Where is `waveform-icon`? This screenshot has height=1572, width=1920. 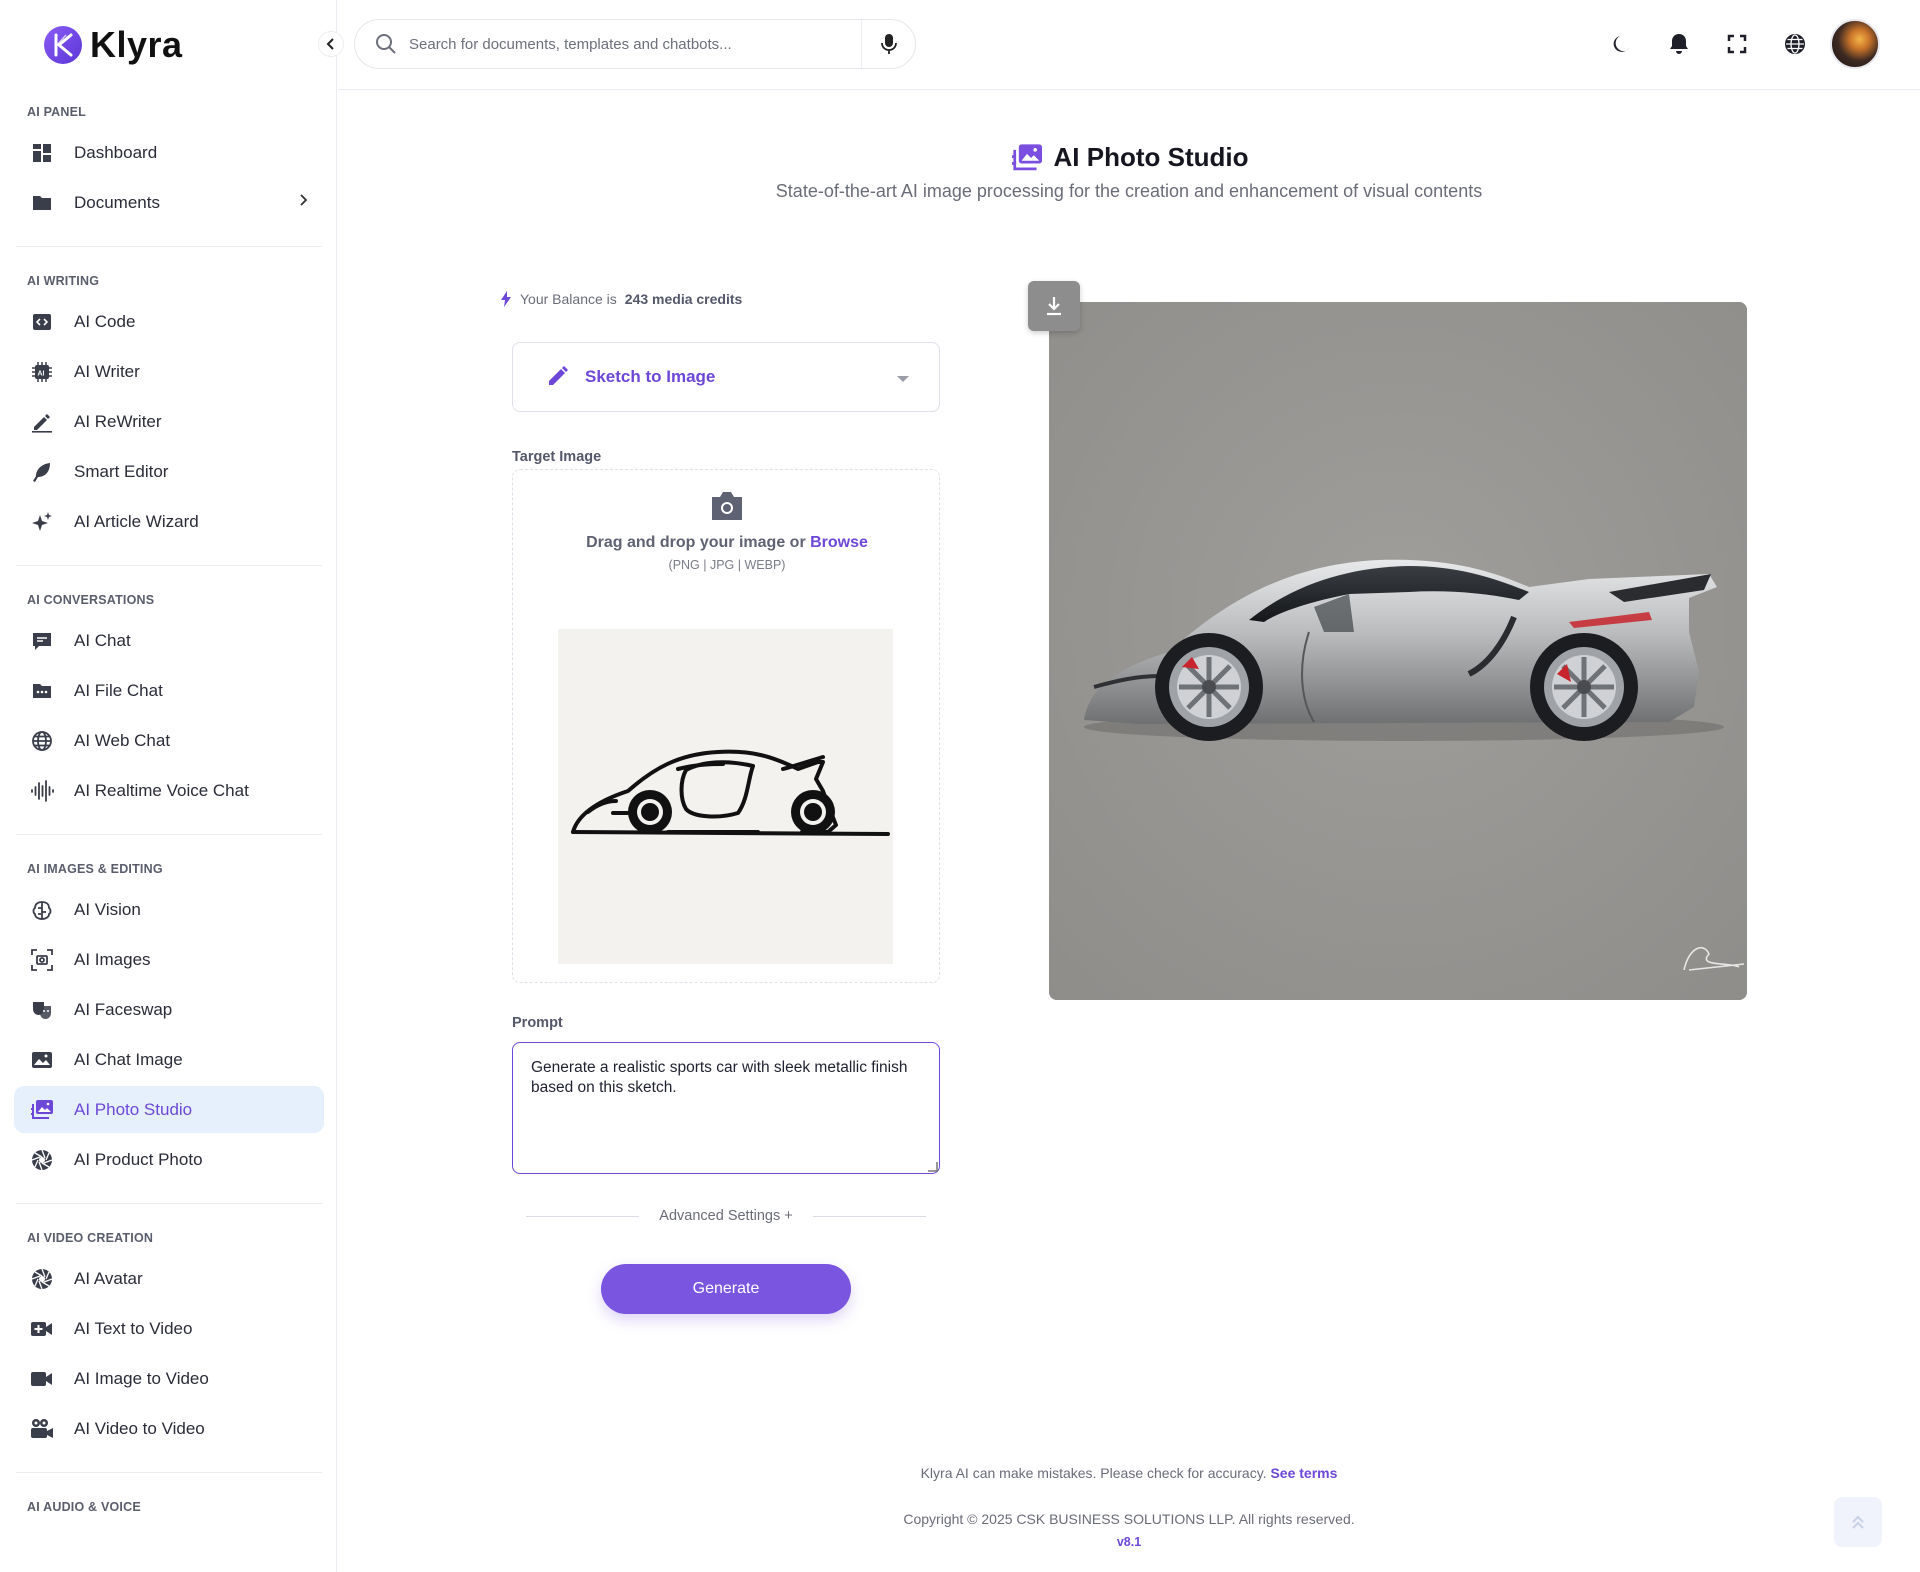
waveform-icon is located at coordinates (42, 791).